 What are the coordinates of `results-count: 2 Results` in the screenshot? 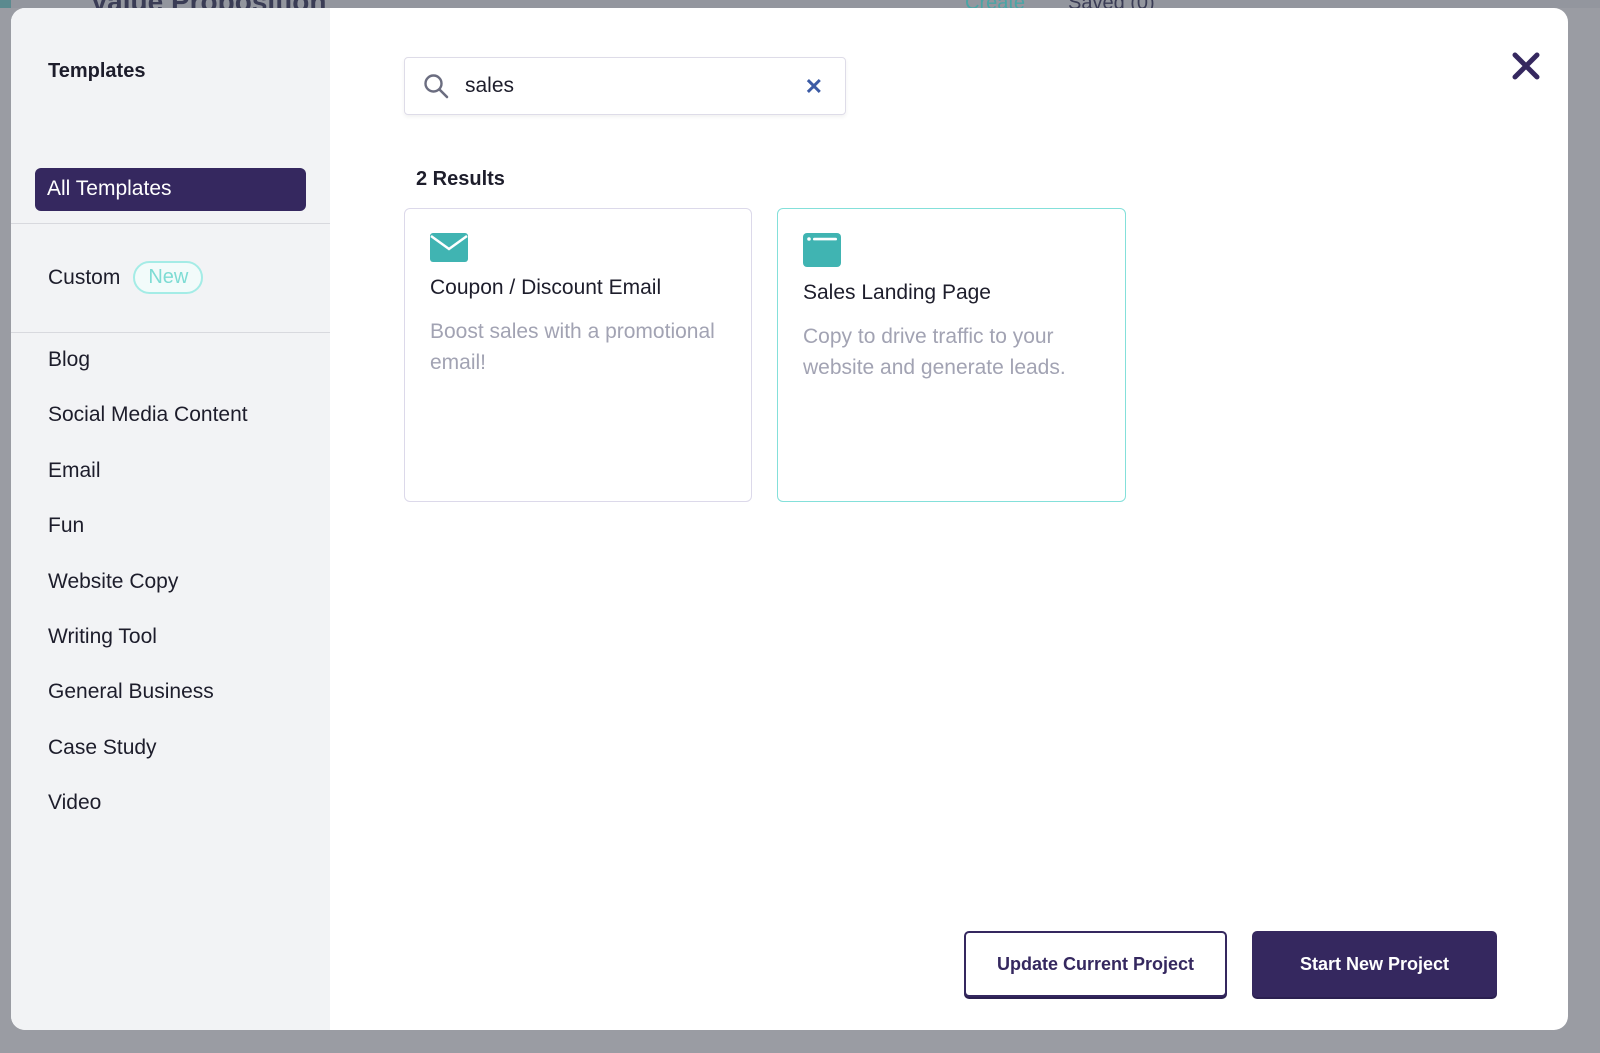 It's located at (460, 179).